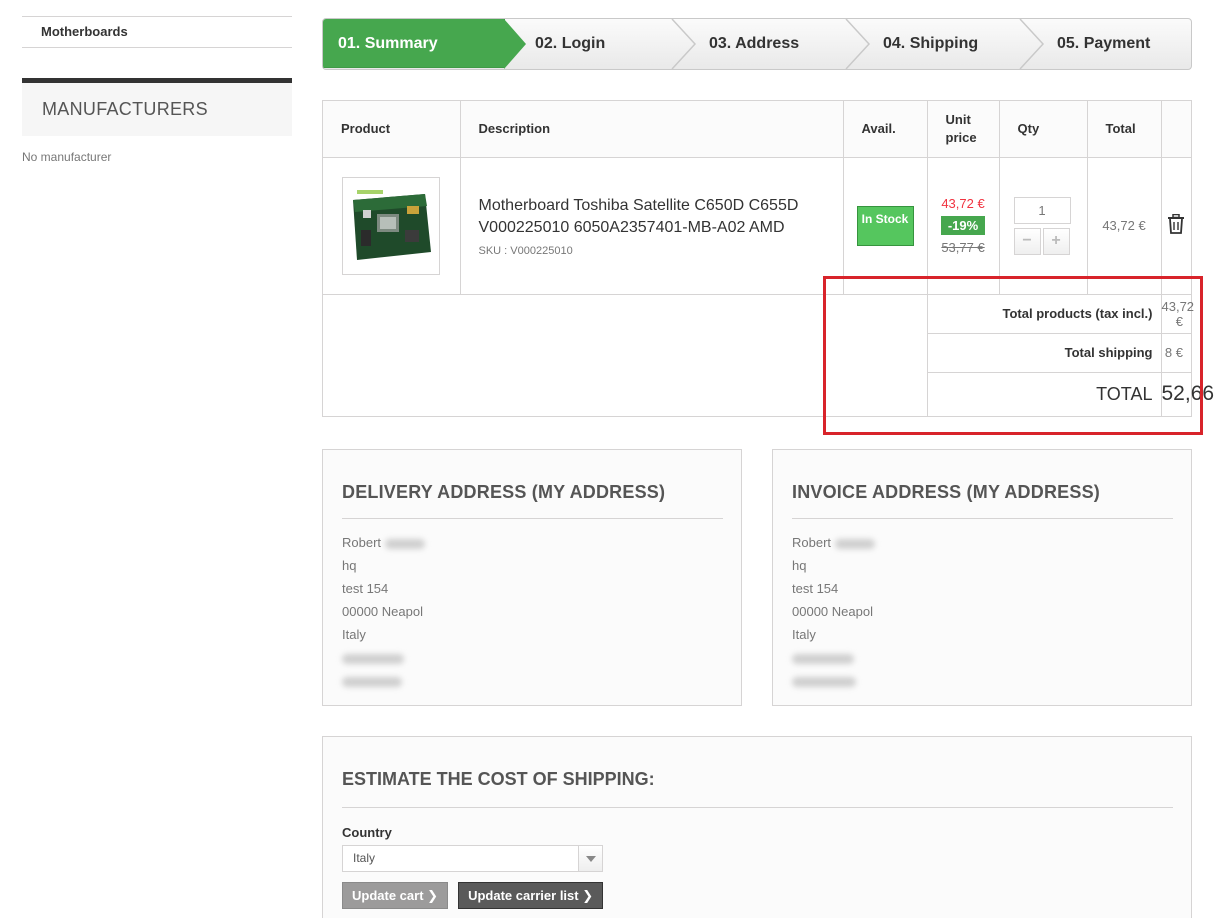 The image size is (1215, 918). I want to click on estimate-shipping-title: ESTIMATE THE COST OF SHIPPING:, so click(757, 788).